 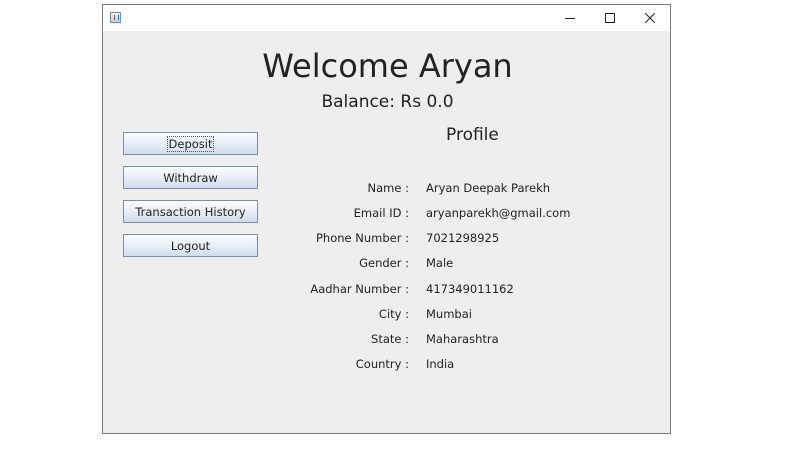 I want to click on minimize-icon, so click(x=570, y=18).